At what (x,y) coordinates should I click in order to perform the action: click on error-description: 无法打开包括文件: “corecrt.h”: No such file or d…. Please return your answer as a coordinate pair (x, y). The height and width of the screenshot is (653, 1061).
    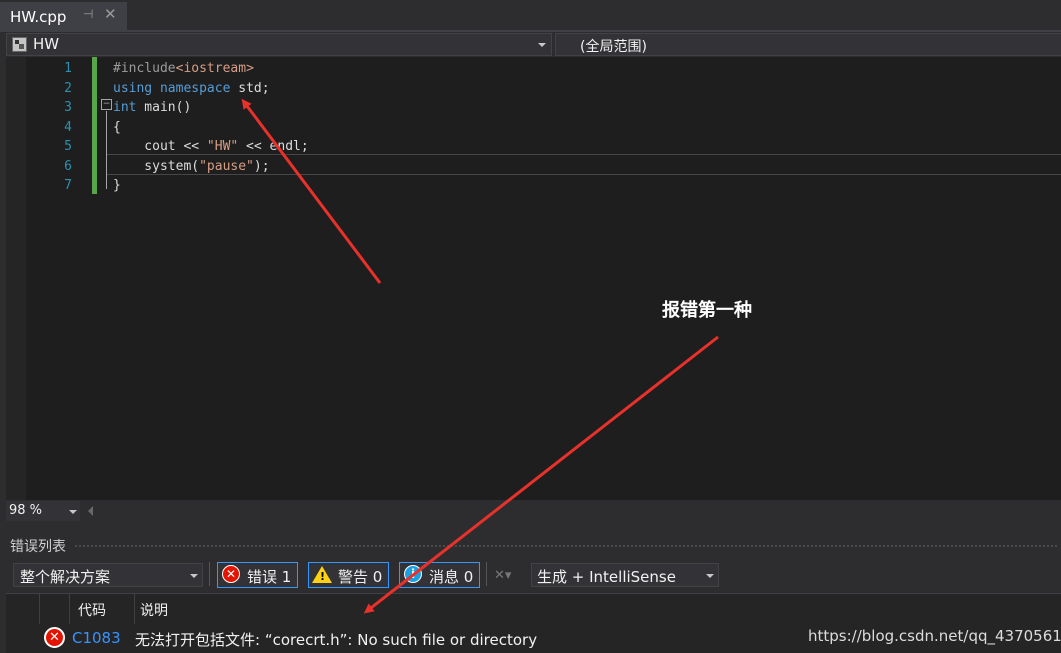
    Looking at the image, I should click on (336, 640).